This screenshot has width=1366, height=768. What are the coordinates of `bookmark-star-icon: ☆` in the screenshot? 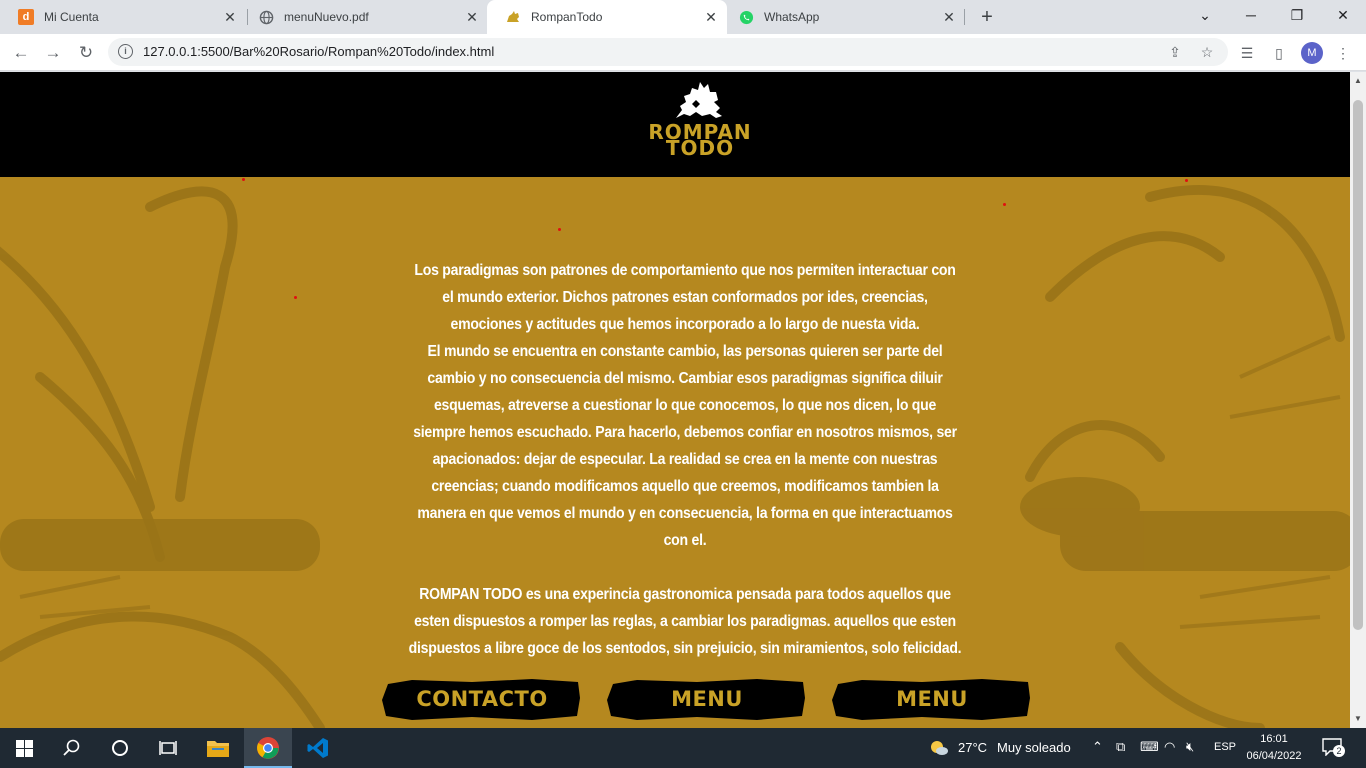 It's located at (1207, 52).